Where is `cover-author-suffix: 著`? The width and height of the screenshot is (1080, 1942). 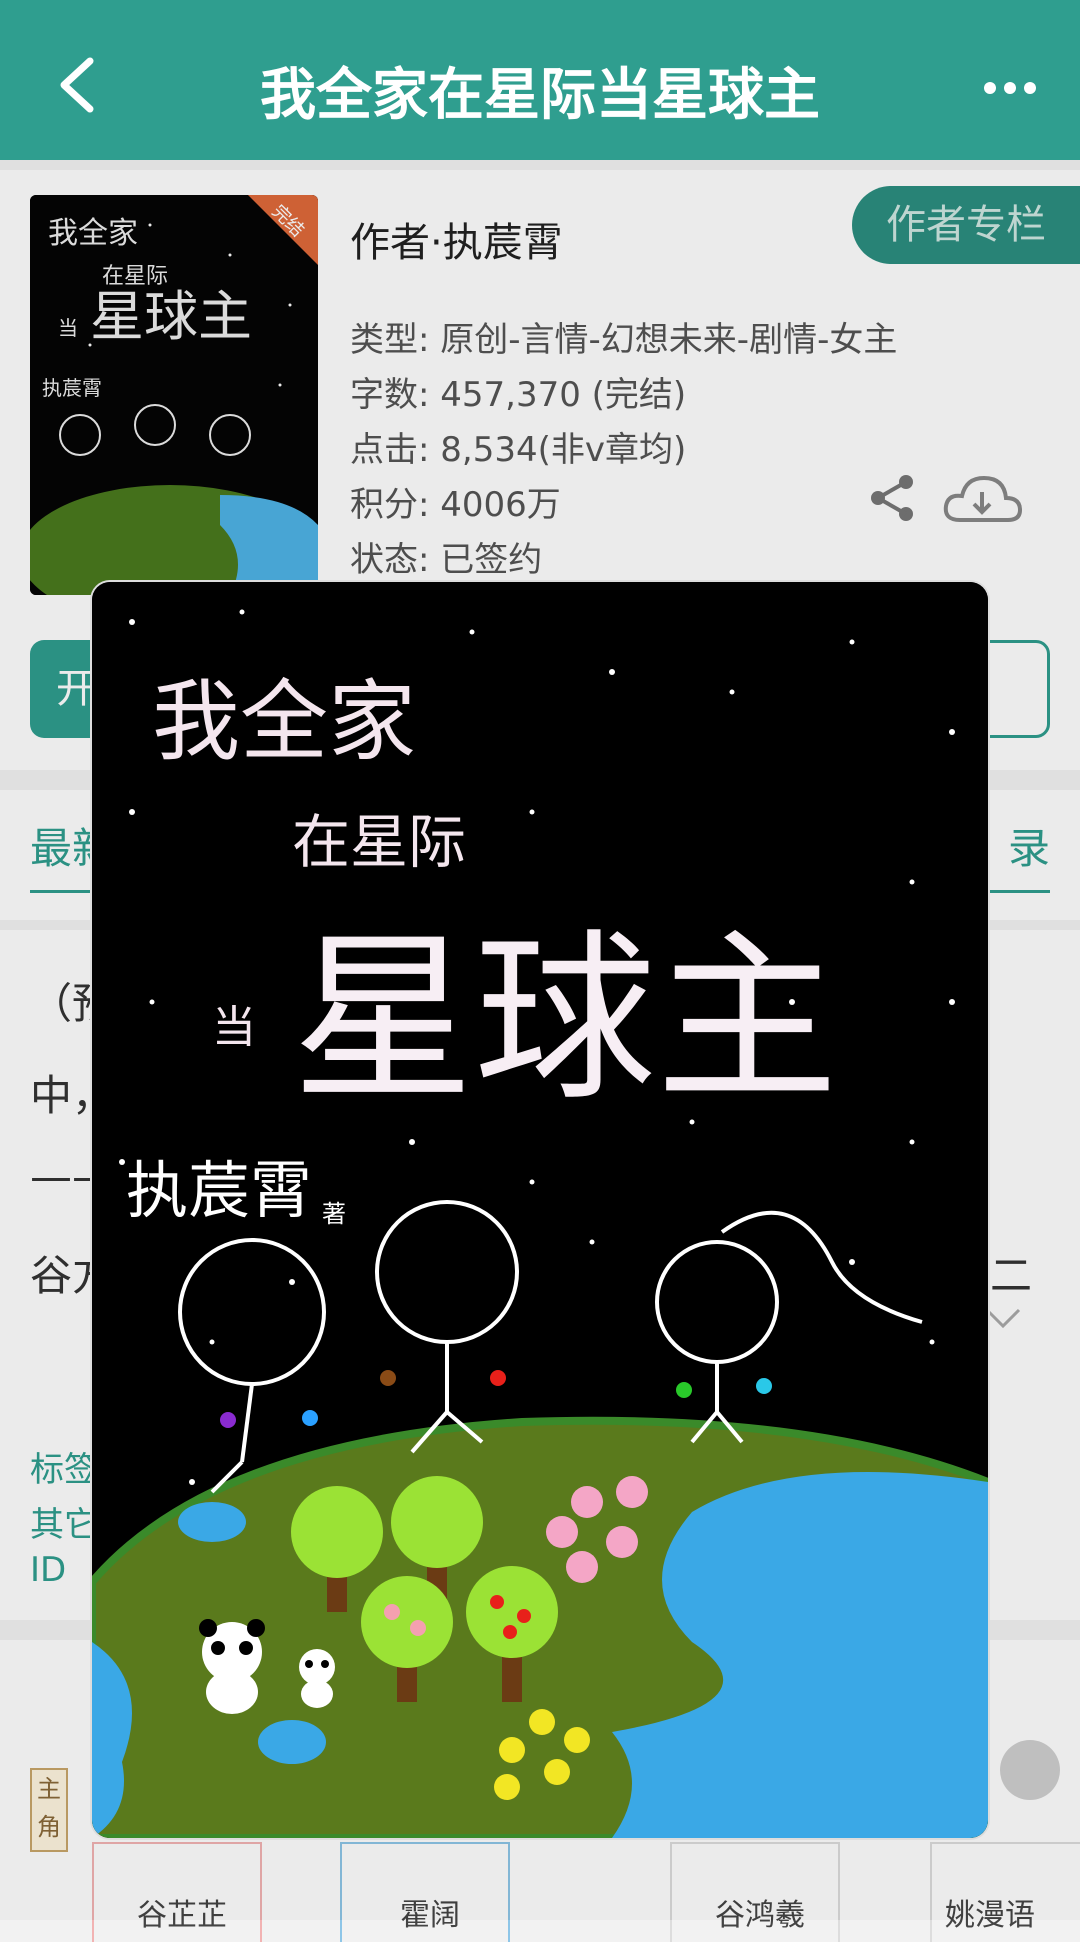
cover-author-suffix: 著 is located at coordinates (334, 1214).